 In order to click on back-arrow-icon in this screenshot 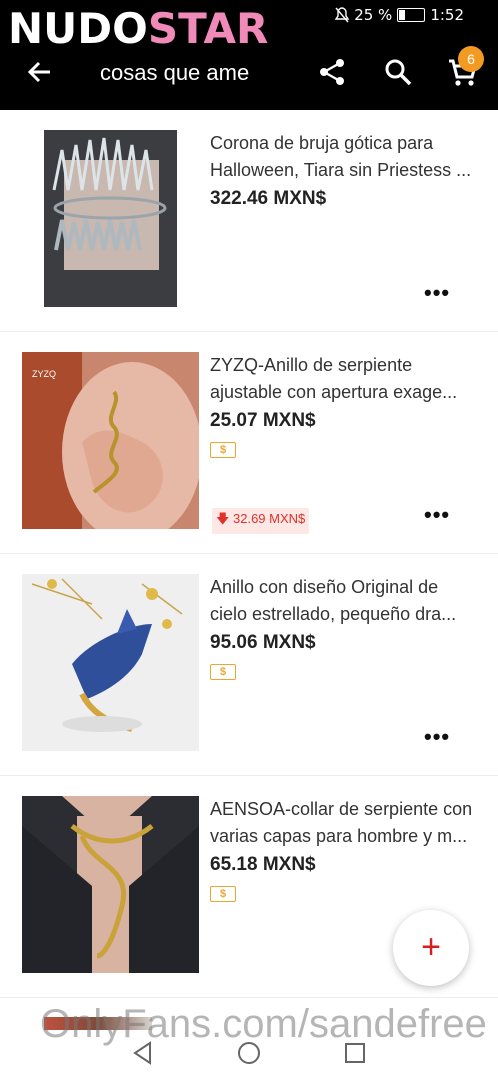, I will do `click(40, 72)`.